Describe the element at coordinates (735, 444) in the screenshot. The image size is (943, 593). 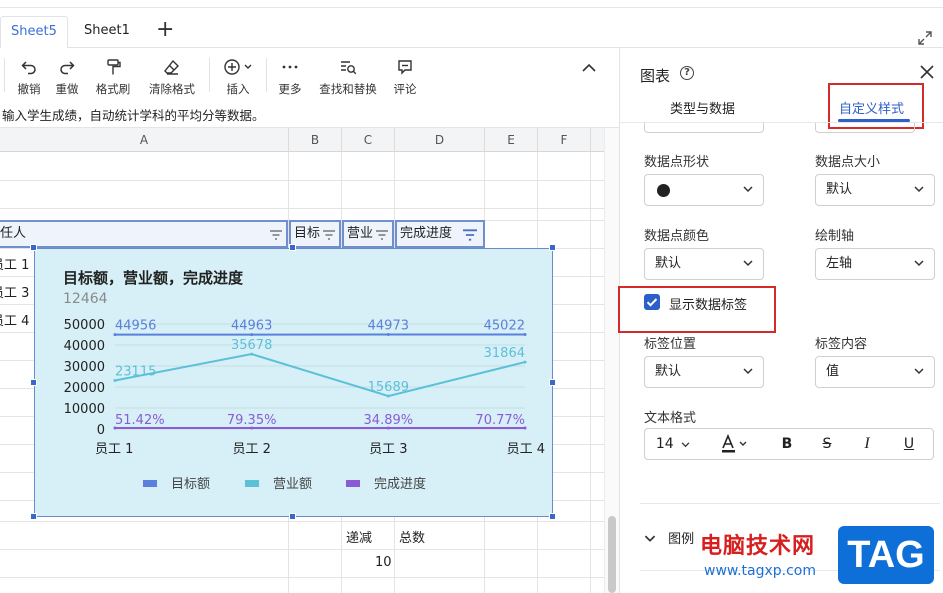
I see `font-color-button` at that location.